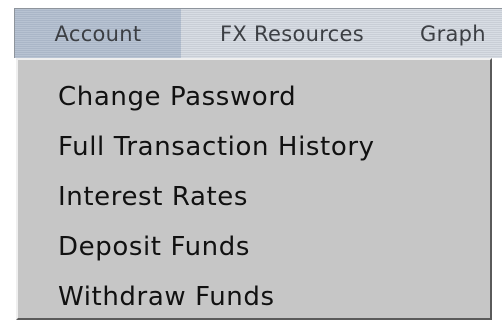 The image size is (502, 324). I want to click on menu-item-withdraw-funds: Withdraw Funds, so click(166, 297).